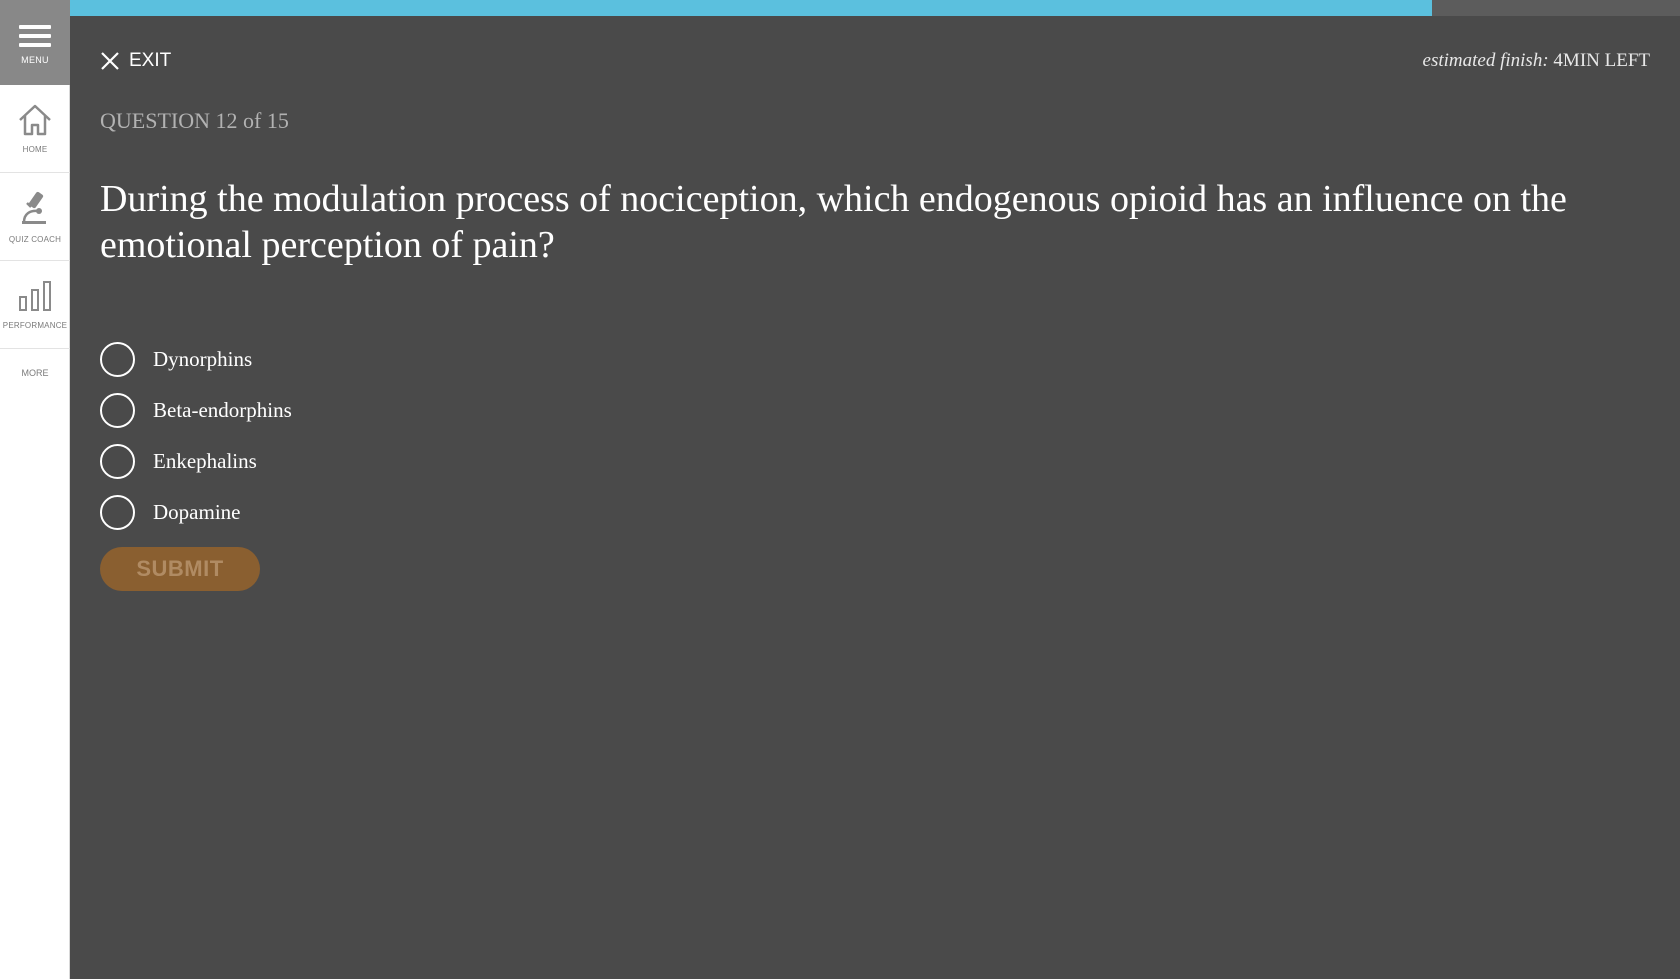  What do you see at coordinates (205, 461) in the screenshot?
I see `answer-option-label: Enkephalins` at bounding box center [205, 461].